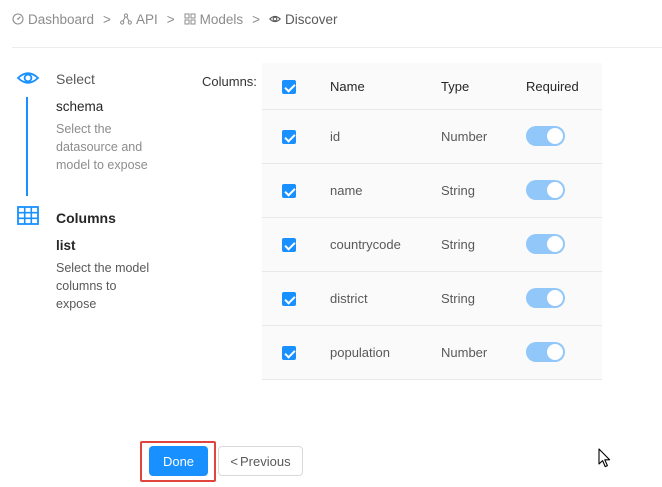  I want to click on breadcrumb-item-api: API, so click(139, 19).